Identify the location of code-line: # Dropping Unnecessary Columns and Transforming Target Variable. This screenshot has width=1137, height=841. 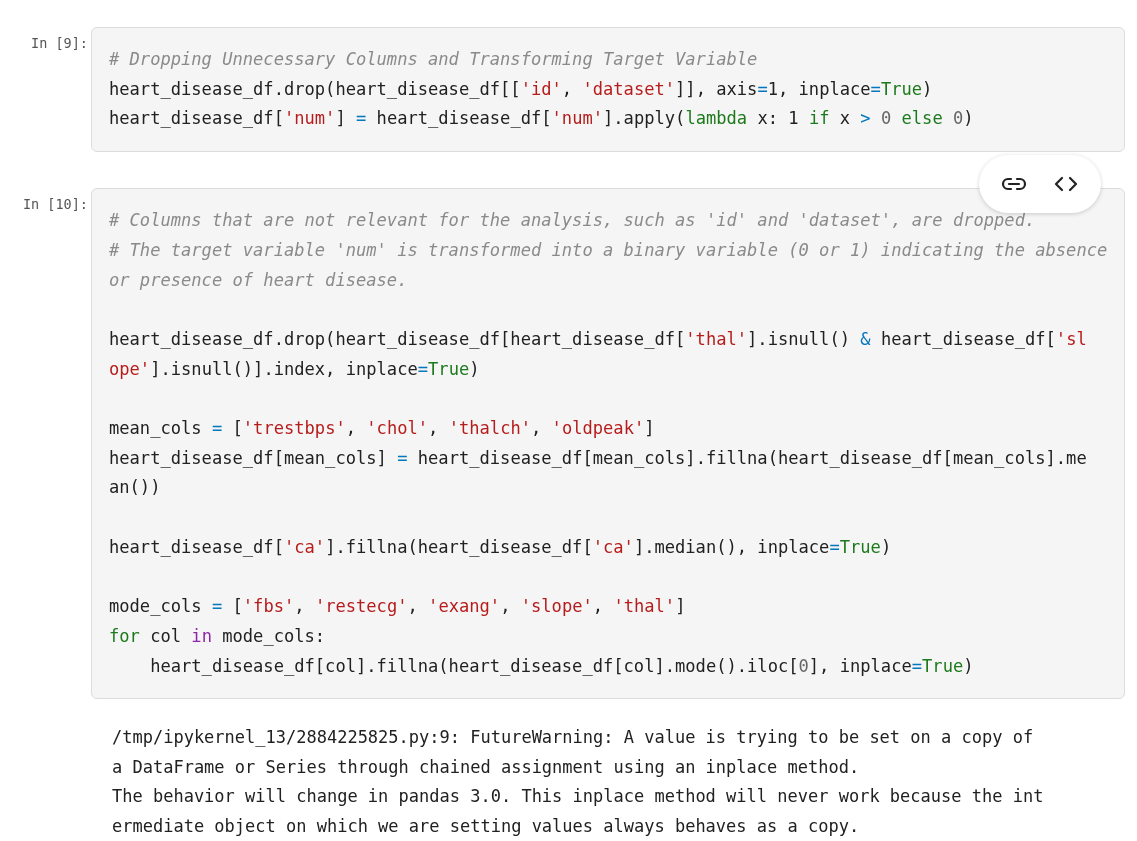
(433, 59).